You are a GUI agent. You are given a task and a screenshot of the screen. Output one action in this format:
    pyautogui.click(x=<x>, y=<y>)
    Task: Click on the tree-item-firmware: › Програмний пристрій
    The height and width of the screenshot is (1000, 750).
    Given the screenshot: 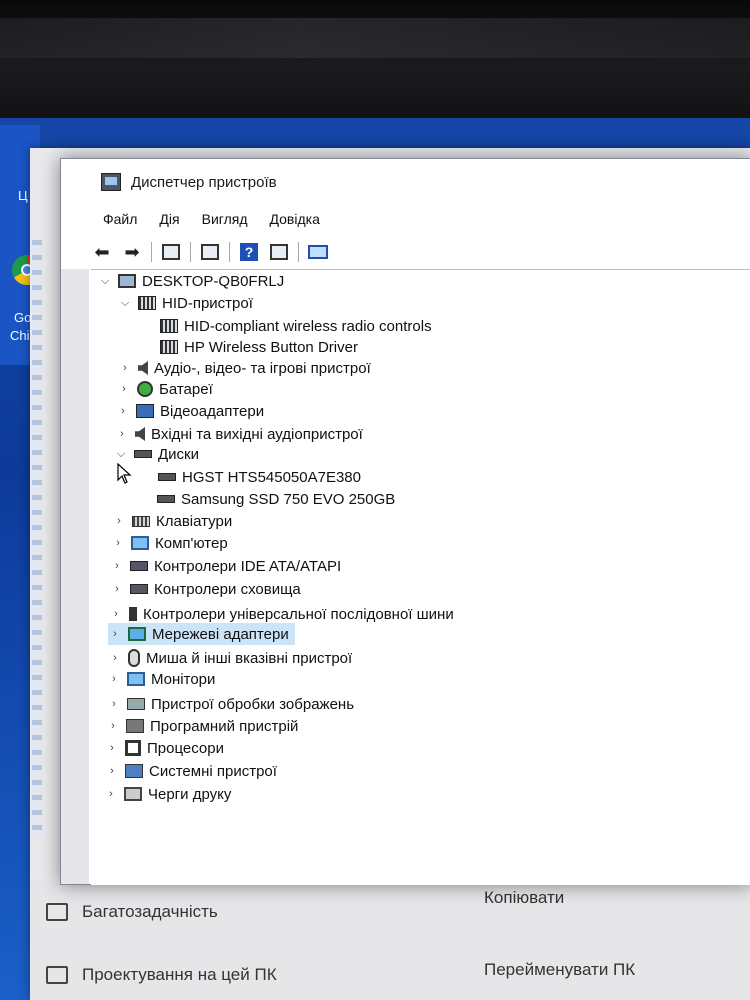 What is the action you would take?
    pyautogui.click(x=202, y=726)
    